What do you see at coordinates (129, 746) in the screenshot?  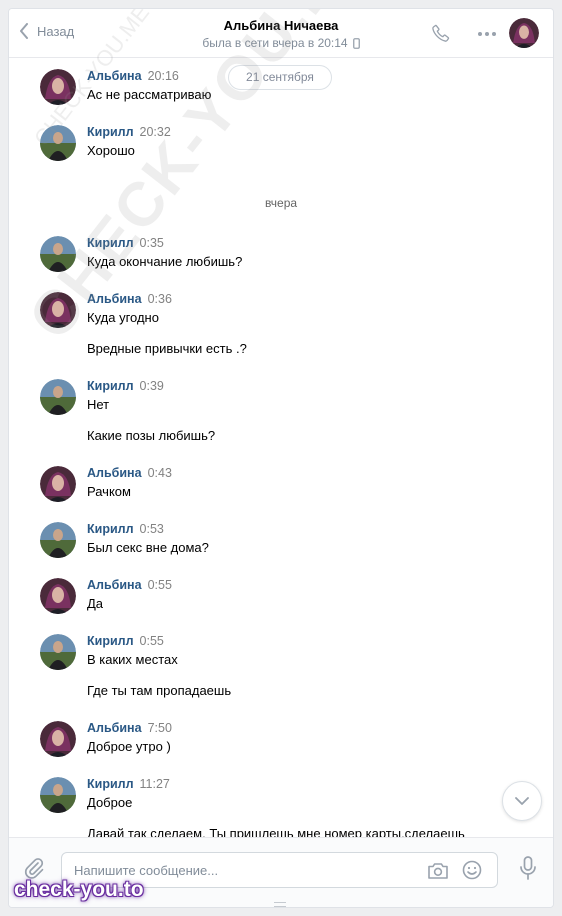 I see `message-text: Доброе утро )` at bounding box center [129, 746].